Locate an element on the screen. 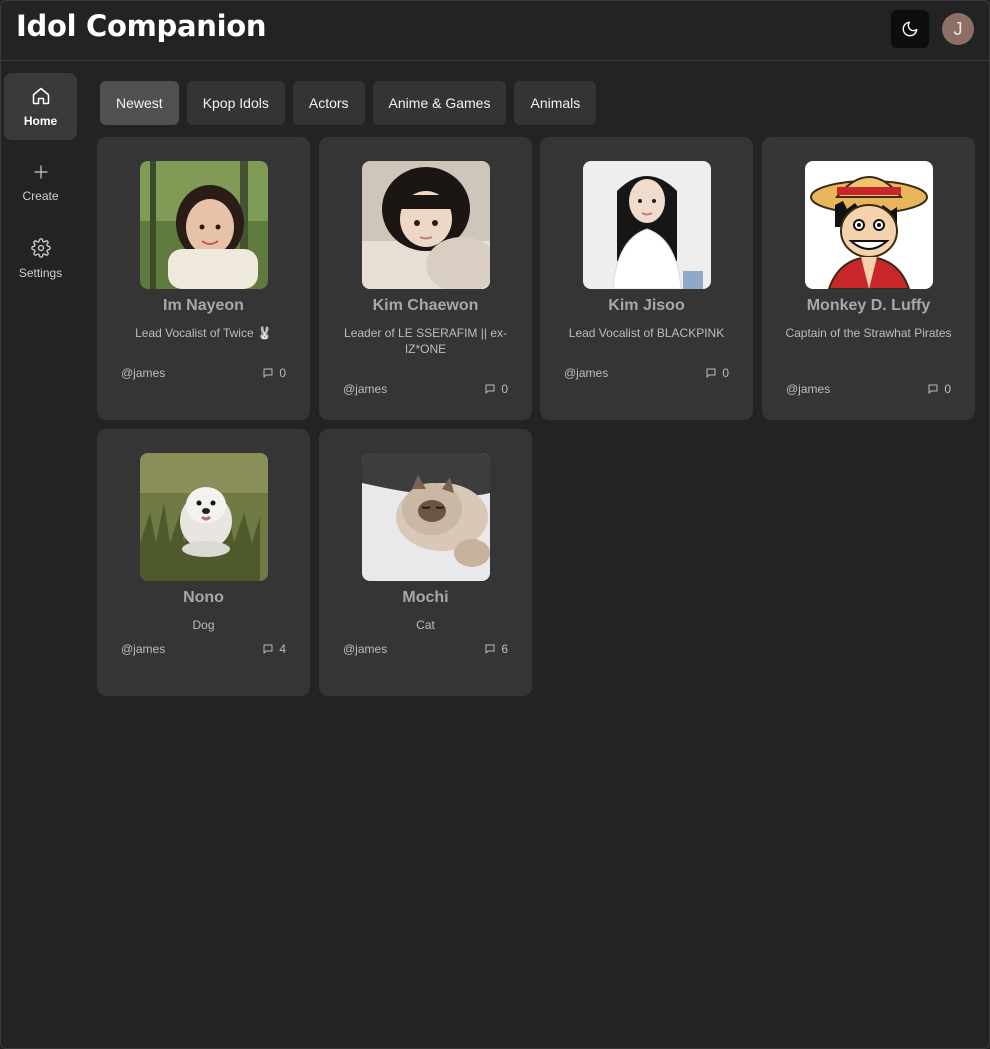 This screenshot has height=1049, width=990. tab-animals: Animals is located at coordinates (555, 103).